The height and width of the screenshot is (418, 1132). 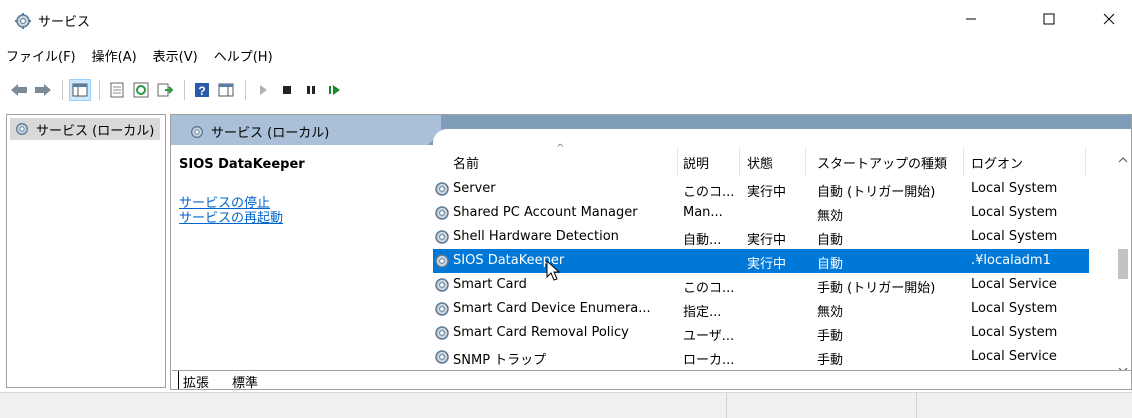 What do you see at coordinates (85, 129) in the screenshot?
I see `tree-item-services-local: サービス (ローカル)` at bounding box center [85, 129].